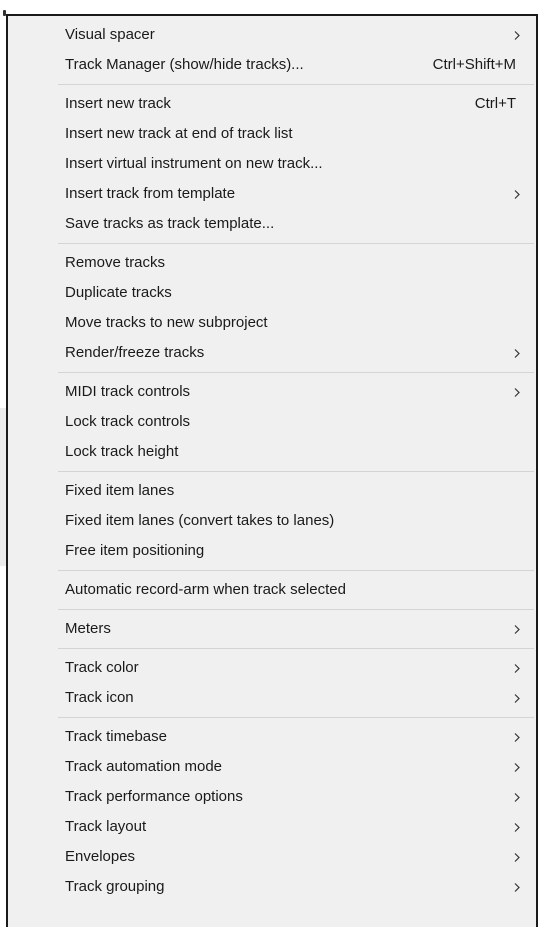 Image resolution: width=541 pixels, height=927 pixels. I want to click on menu-item-duplicate-tracks: Duplicate tracks, so click(272, 293).